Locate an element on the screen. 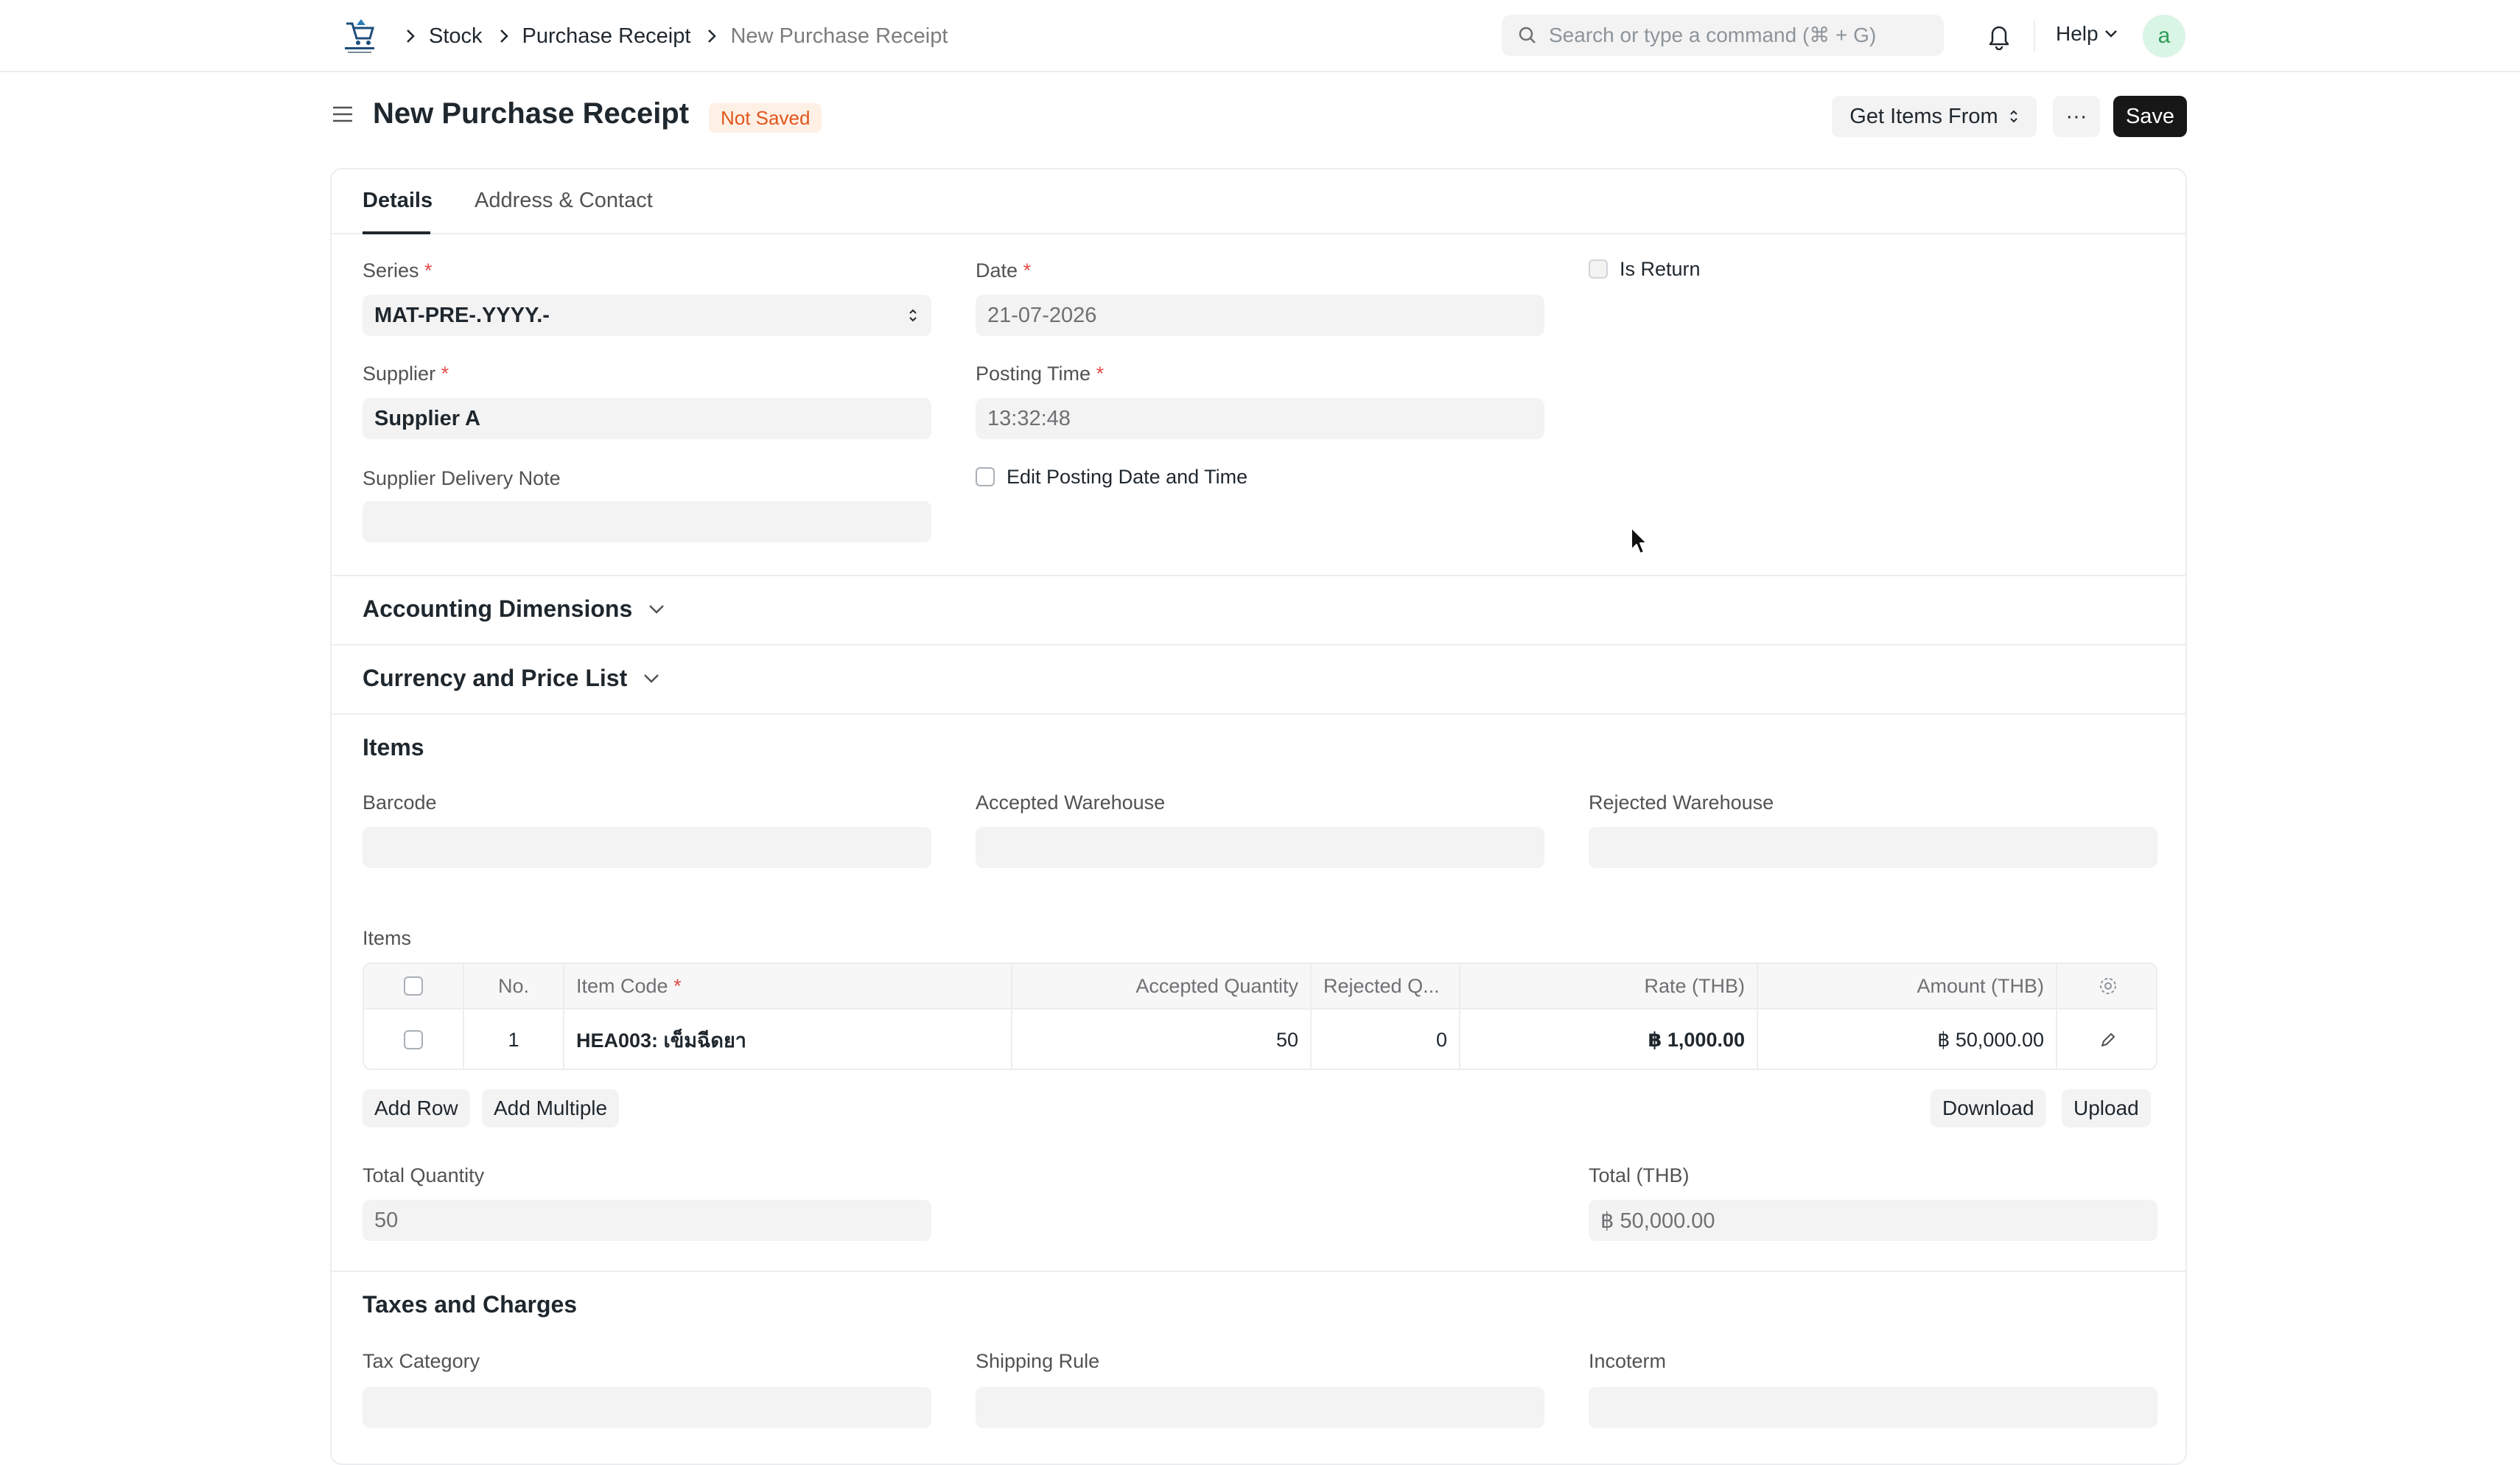  accounting-dimensions-title: Accounting Dimensions is located at coordinates (498, 608).